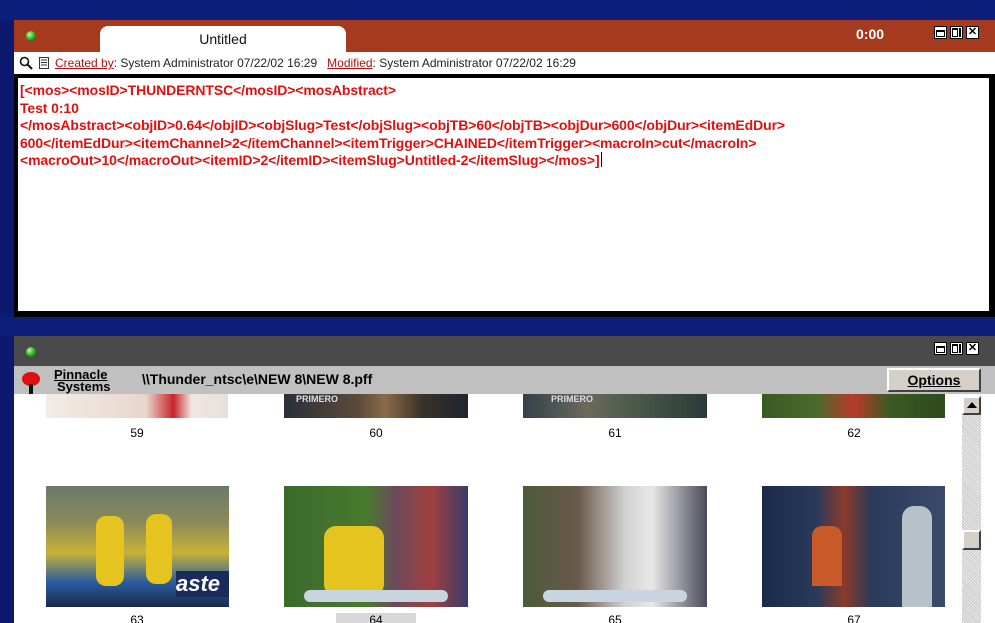 Image resolution: width=995 pixels, height=623 pixels. Describe the element at coordinates (223, 39) in the screenshot. I see `tab-untitled: Untitled` at that location.